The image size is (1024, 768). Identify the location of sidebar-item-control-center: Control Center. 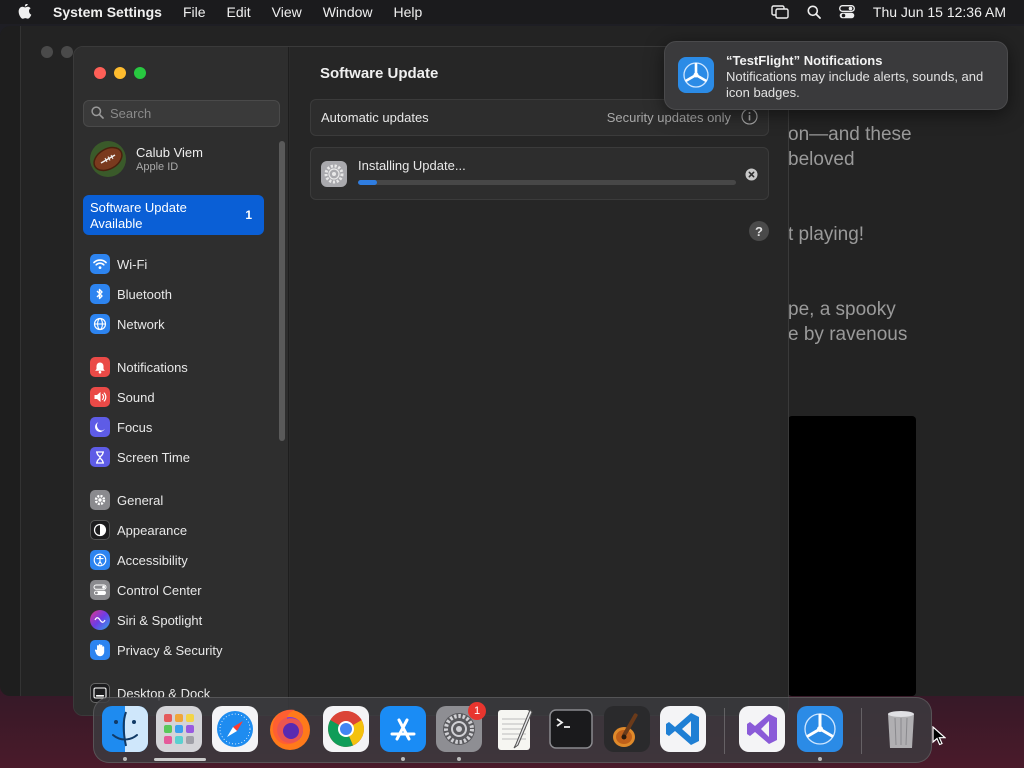
(182, 590).